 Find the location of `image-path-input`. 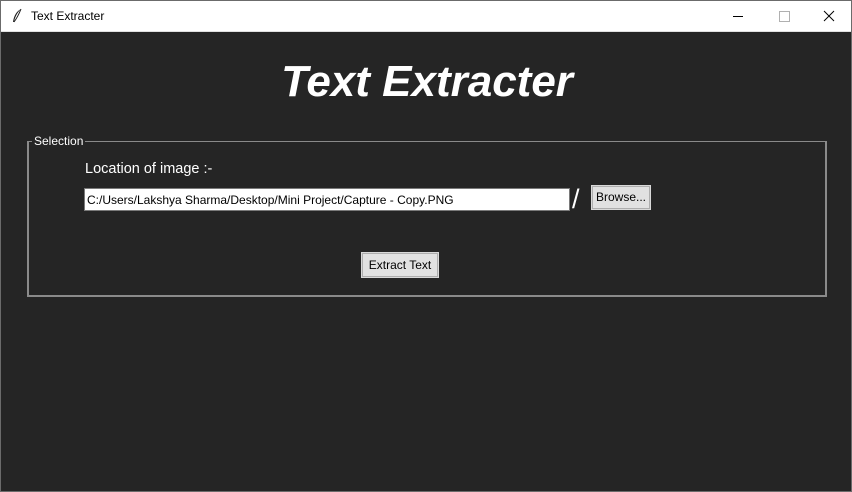

image-path-input is located at coordinates (327, 199).